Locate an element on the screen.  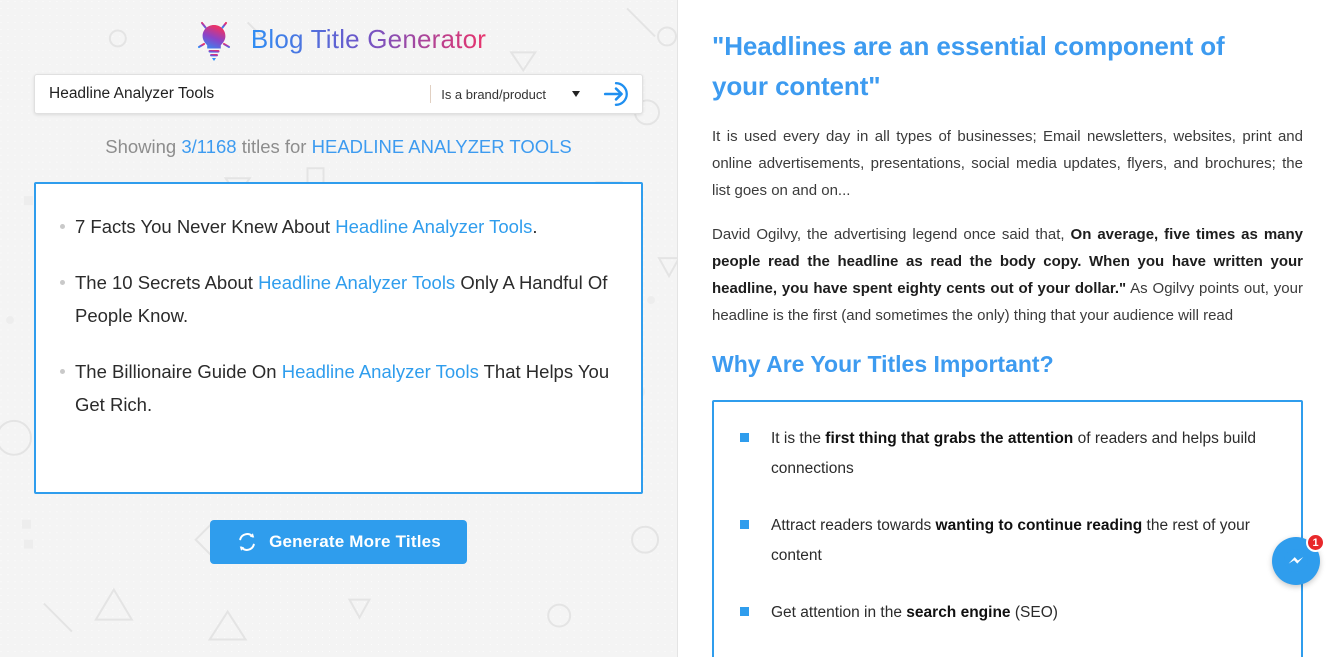
messenger-chat-button: 1 is located at coordinates (1298, 559).